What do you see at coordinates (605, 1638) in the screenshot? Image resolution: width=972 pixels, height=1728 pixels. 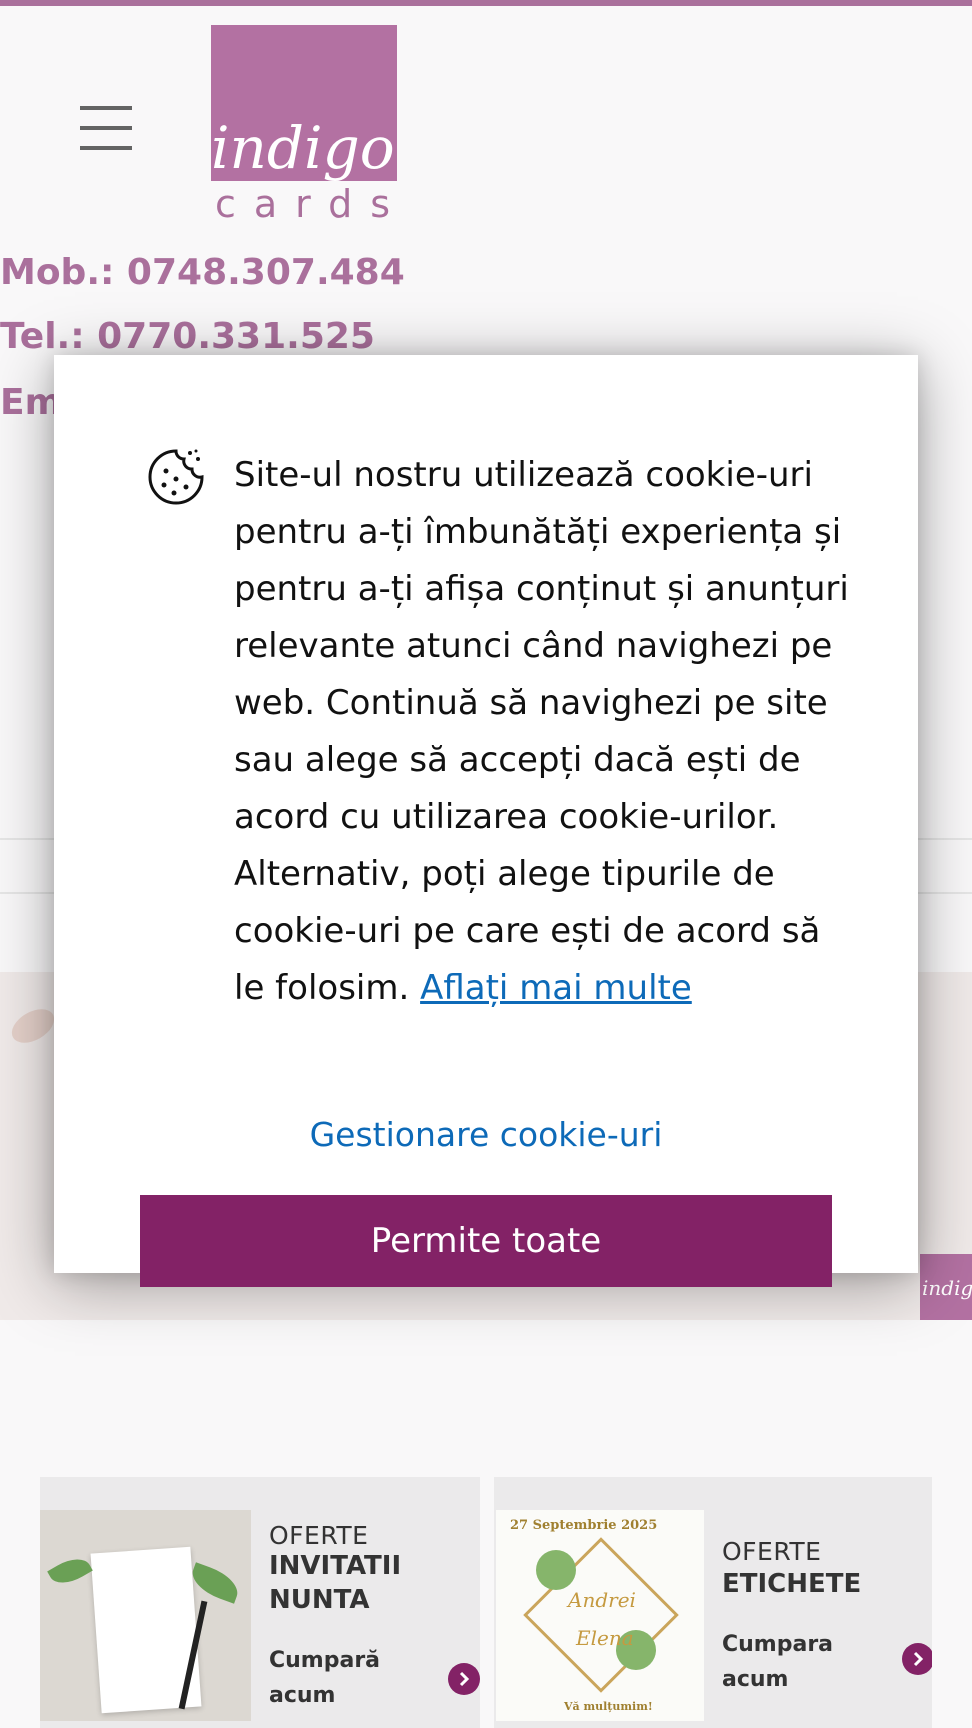 I see `label-name-2: Elena` at bounding box center [605, 1638].